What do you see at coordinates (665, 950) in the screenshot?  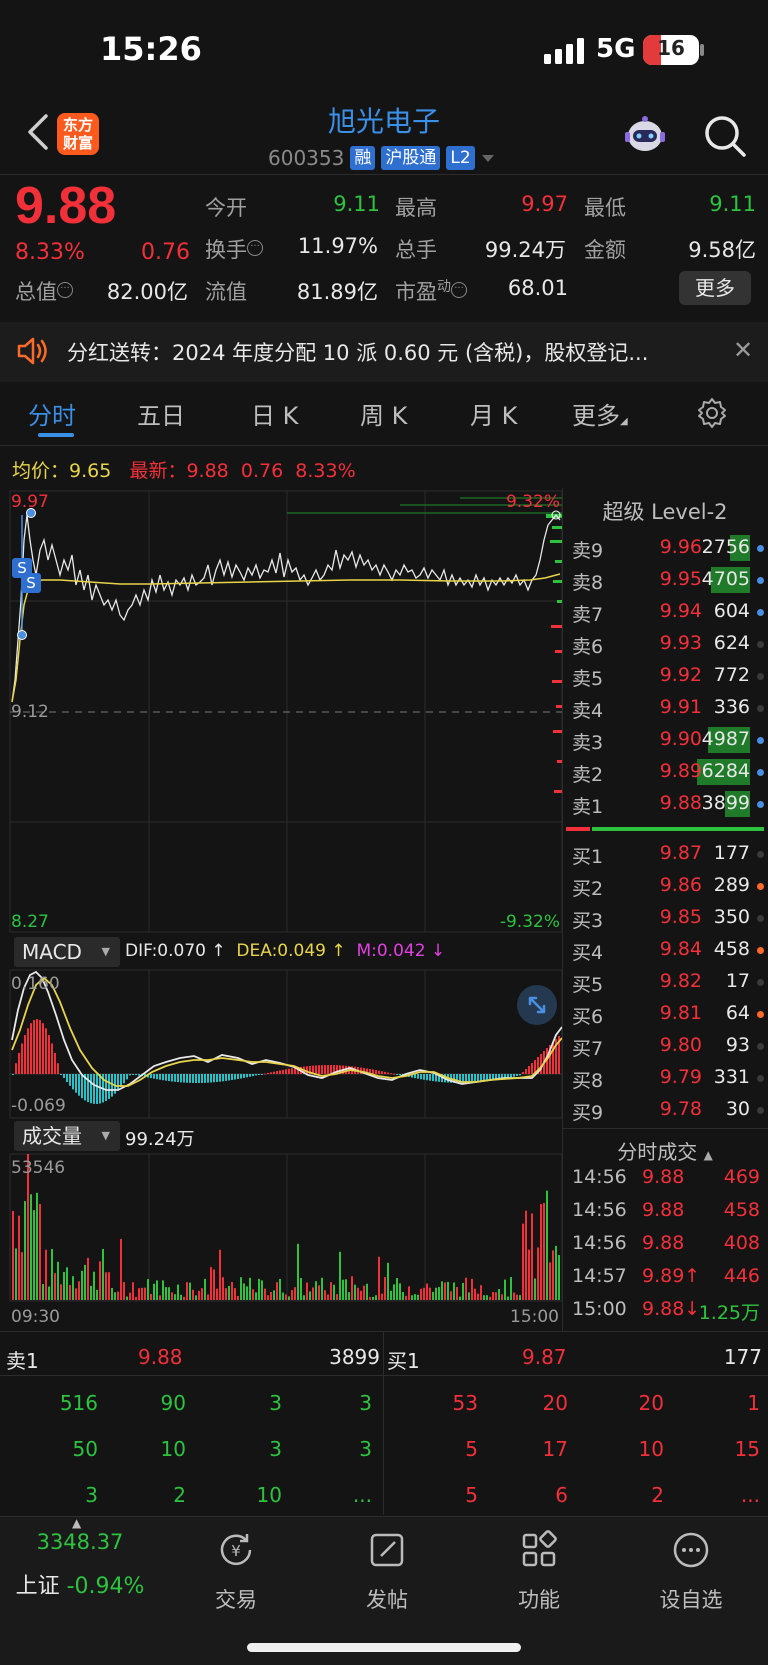 I see `orderbook-row-bid: 买4 9.84 458` at bounding box center [665, 950].